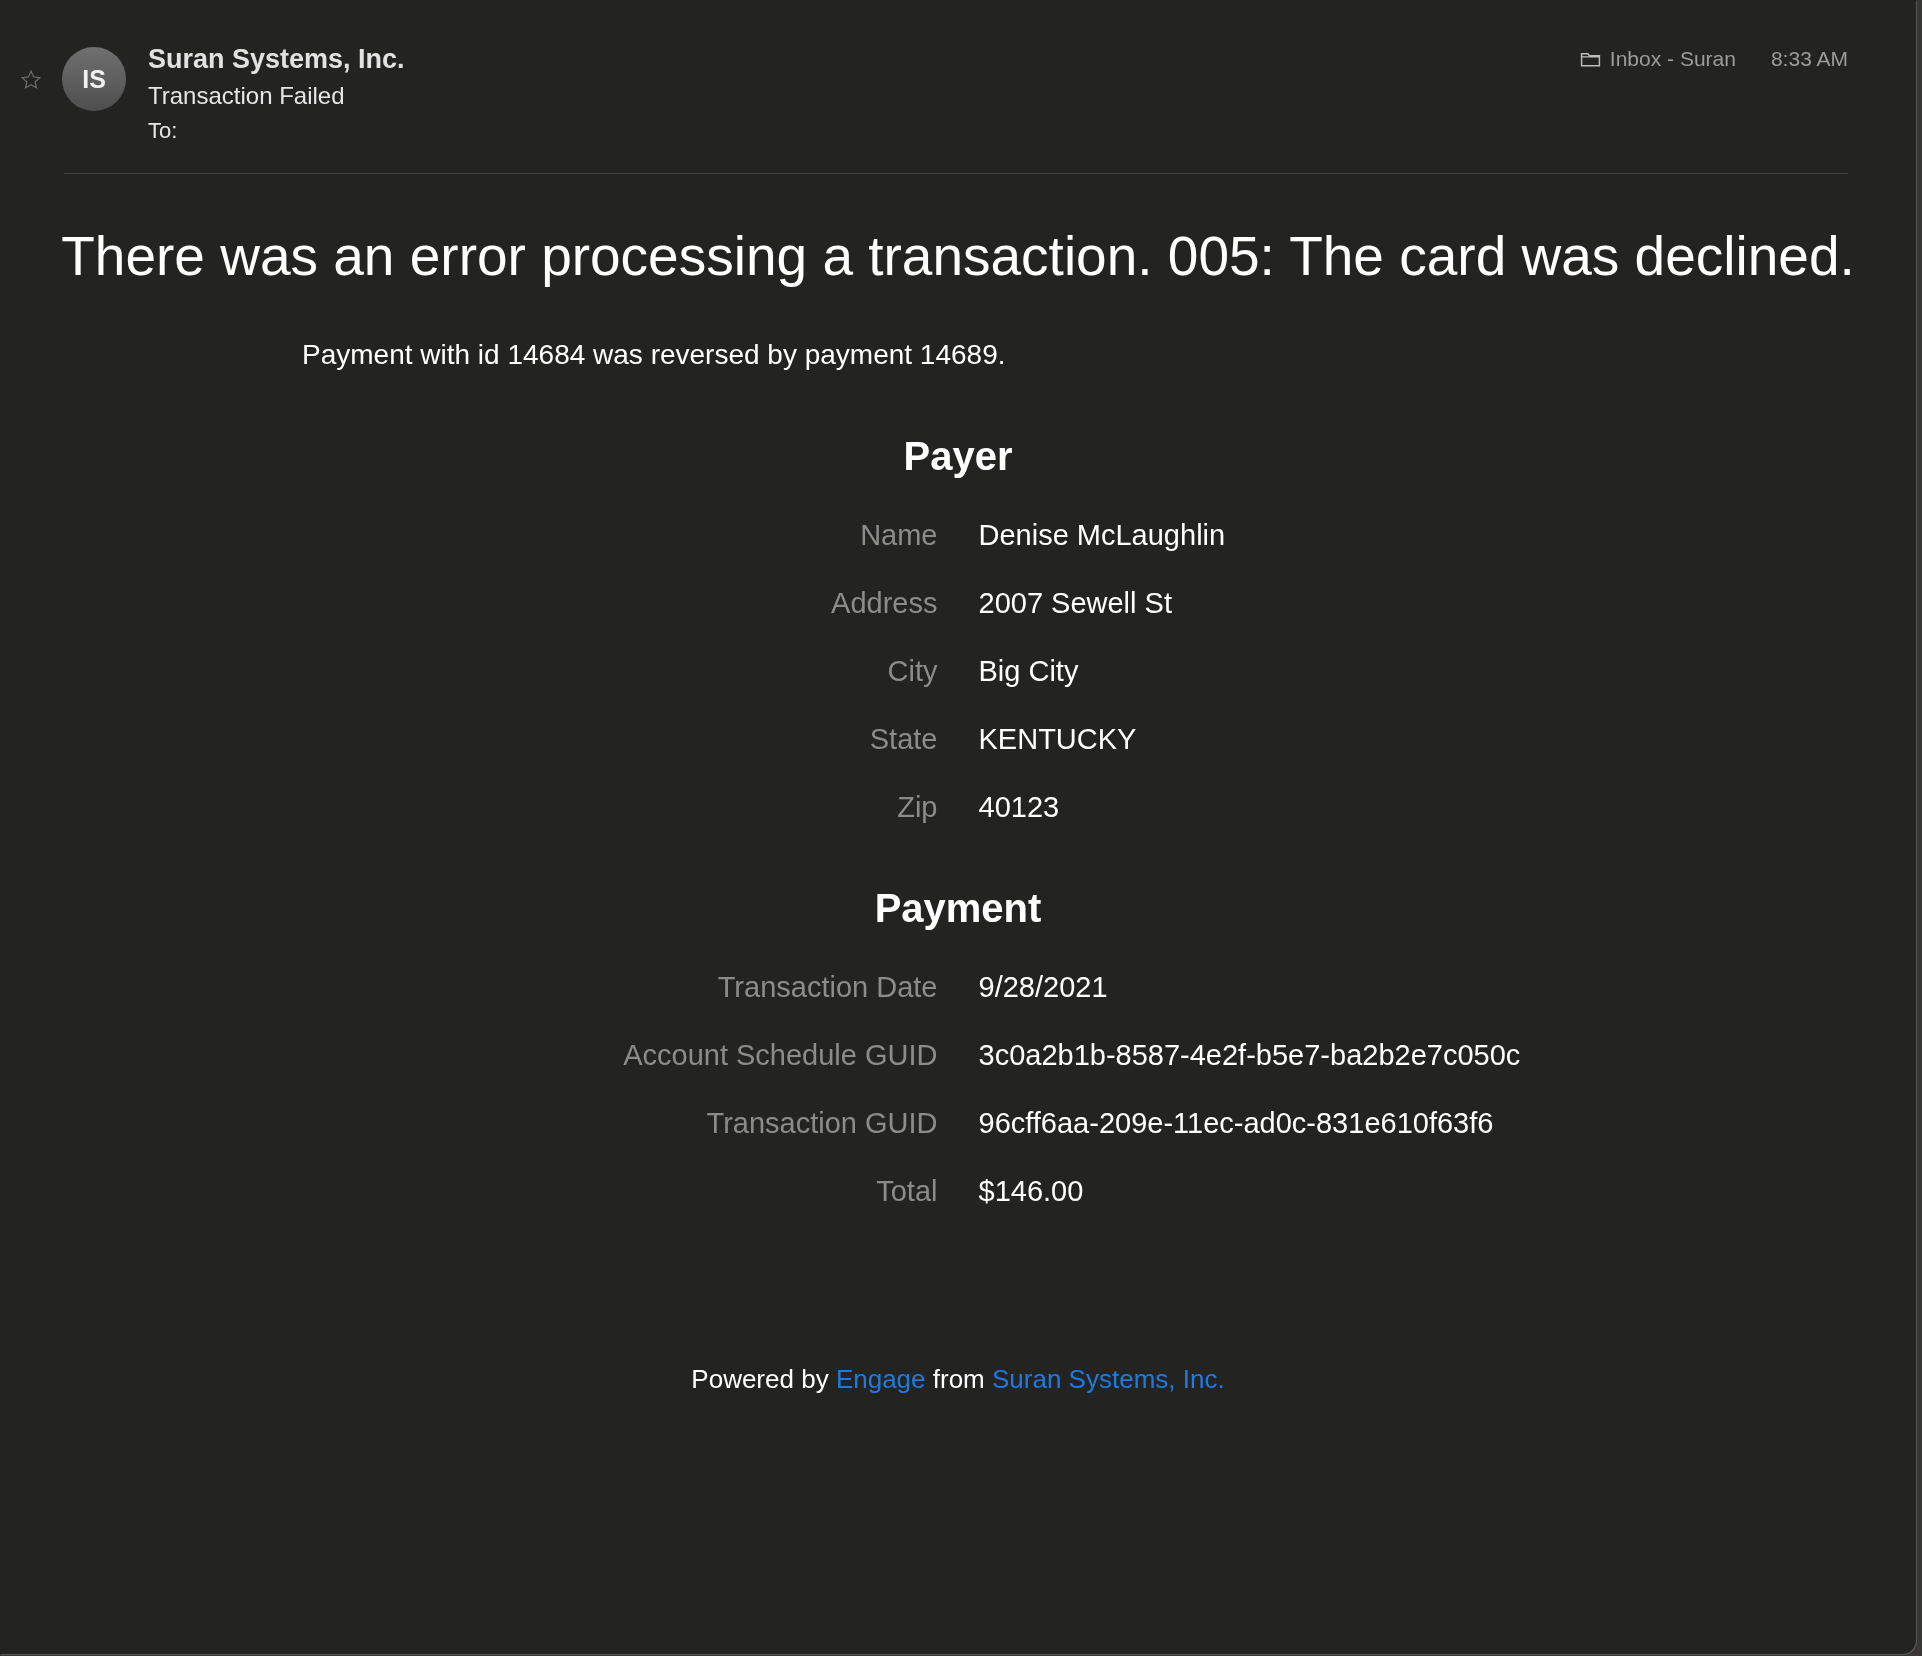 This screenshot has height=1656, width=1922. I want to click on folder-icon, so click(1590, 59).